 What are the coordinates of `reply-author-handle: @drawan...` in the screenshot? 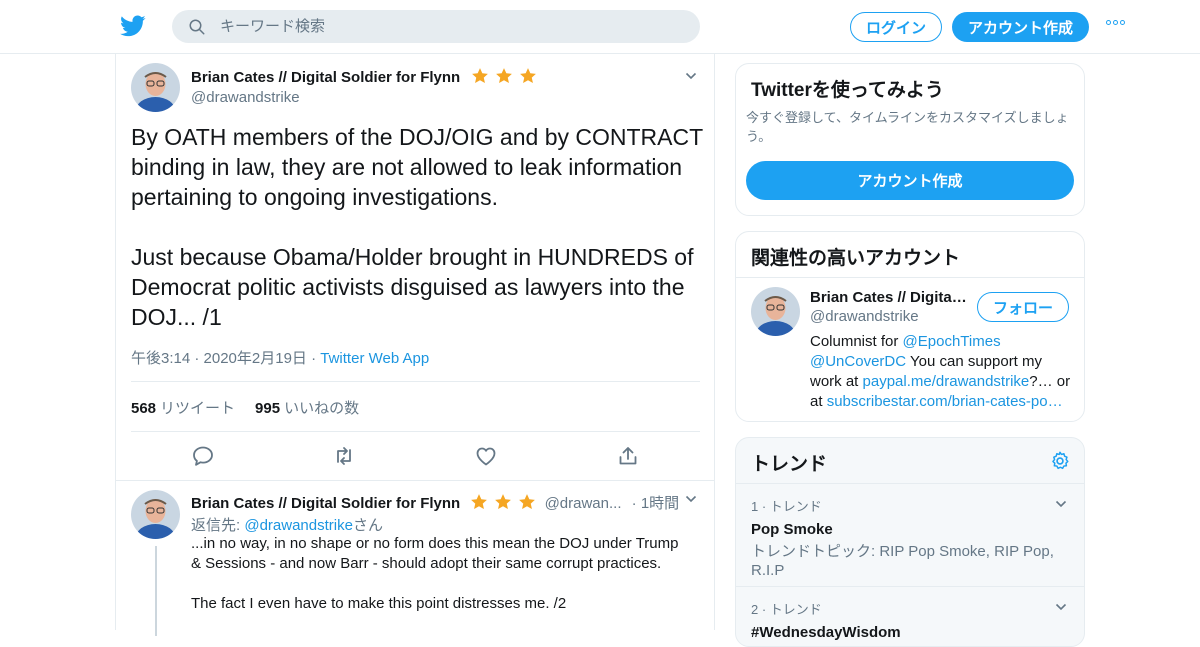 It's located at (583, 503).